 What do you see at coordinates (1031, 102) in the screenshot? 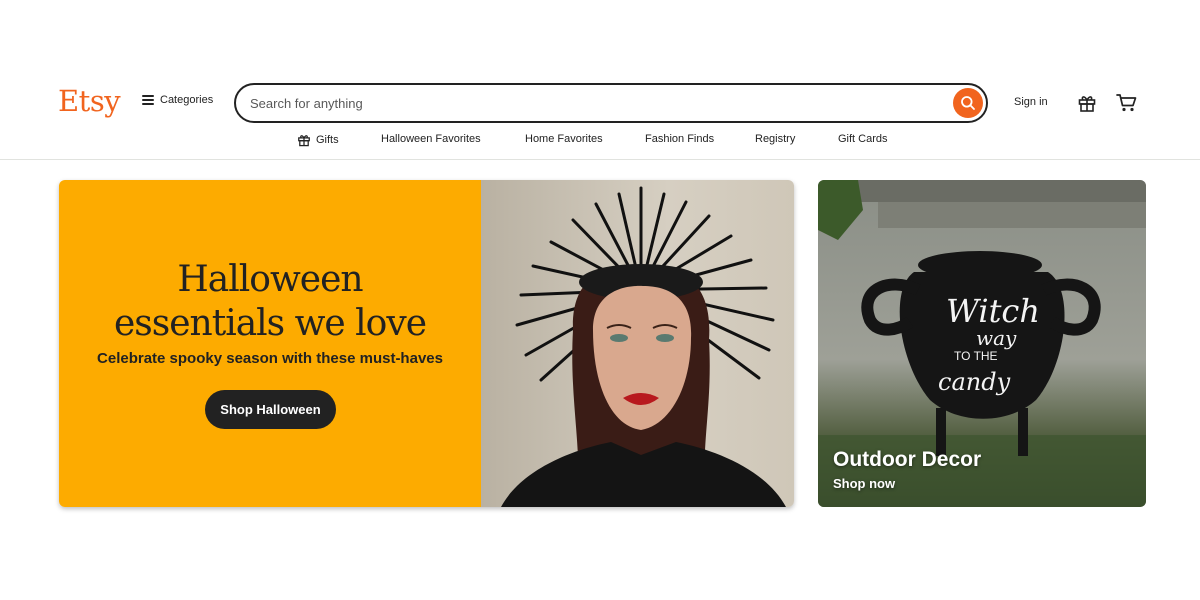
I see `sign-in-link: Sign in` at bounding box center [1031, 102].